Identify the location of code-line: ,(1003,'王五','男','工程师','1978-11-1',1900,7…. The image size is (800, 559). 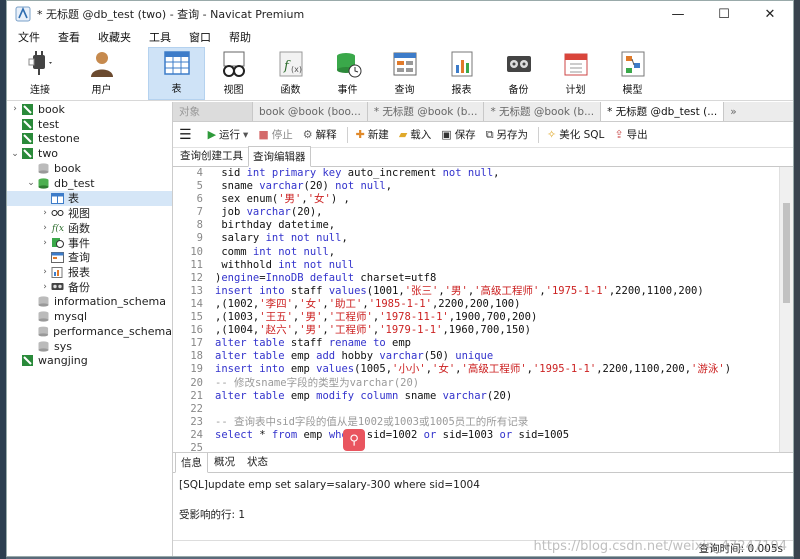
(497, 317).